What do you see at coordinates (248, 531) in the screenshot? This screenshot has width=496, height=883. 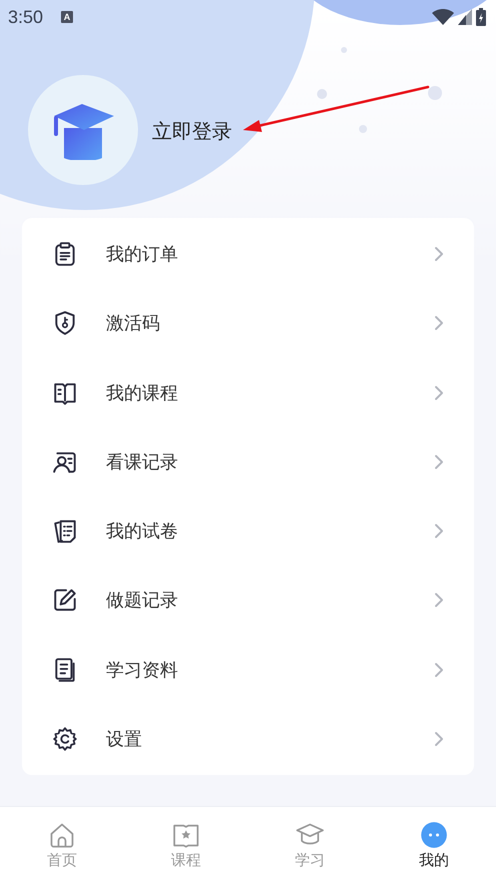 I see `menu-item: 我的试卷` at bounding box center [248, 531].